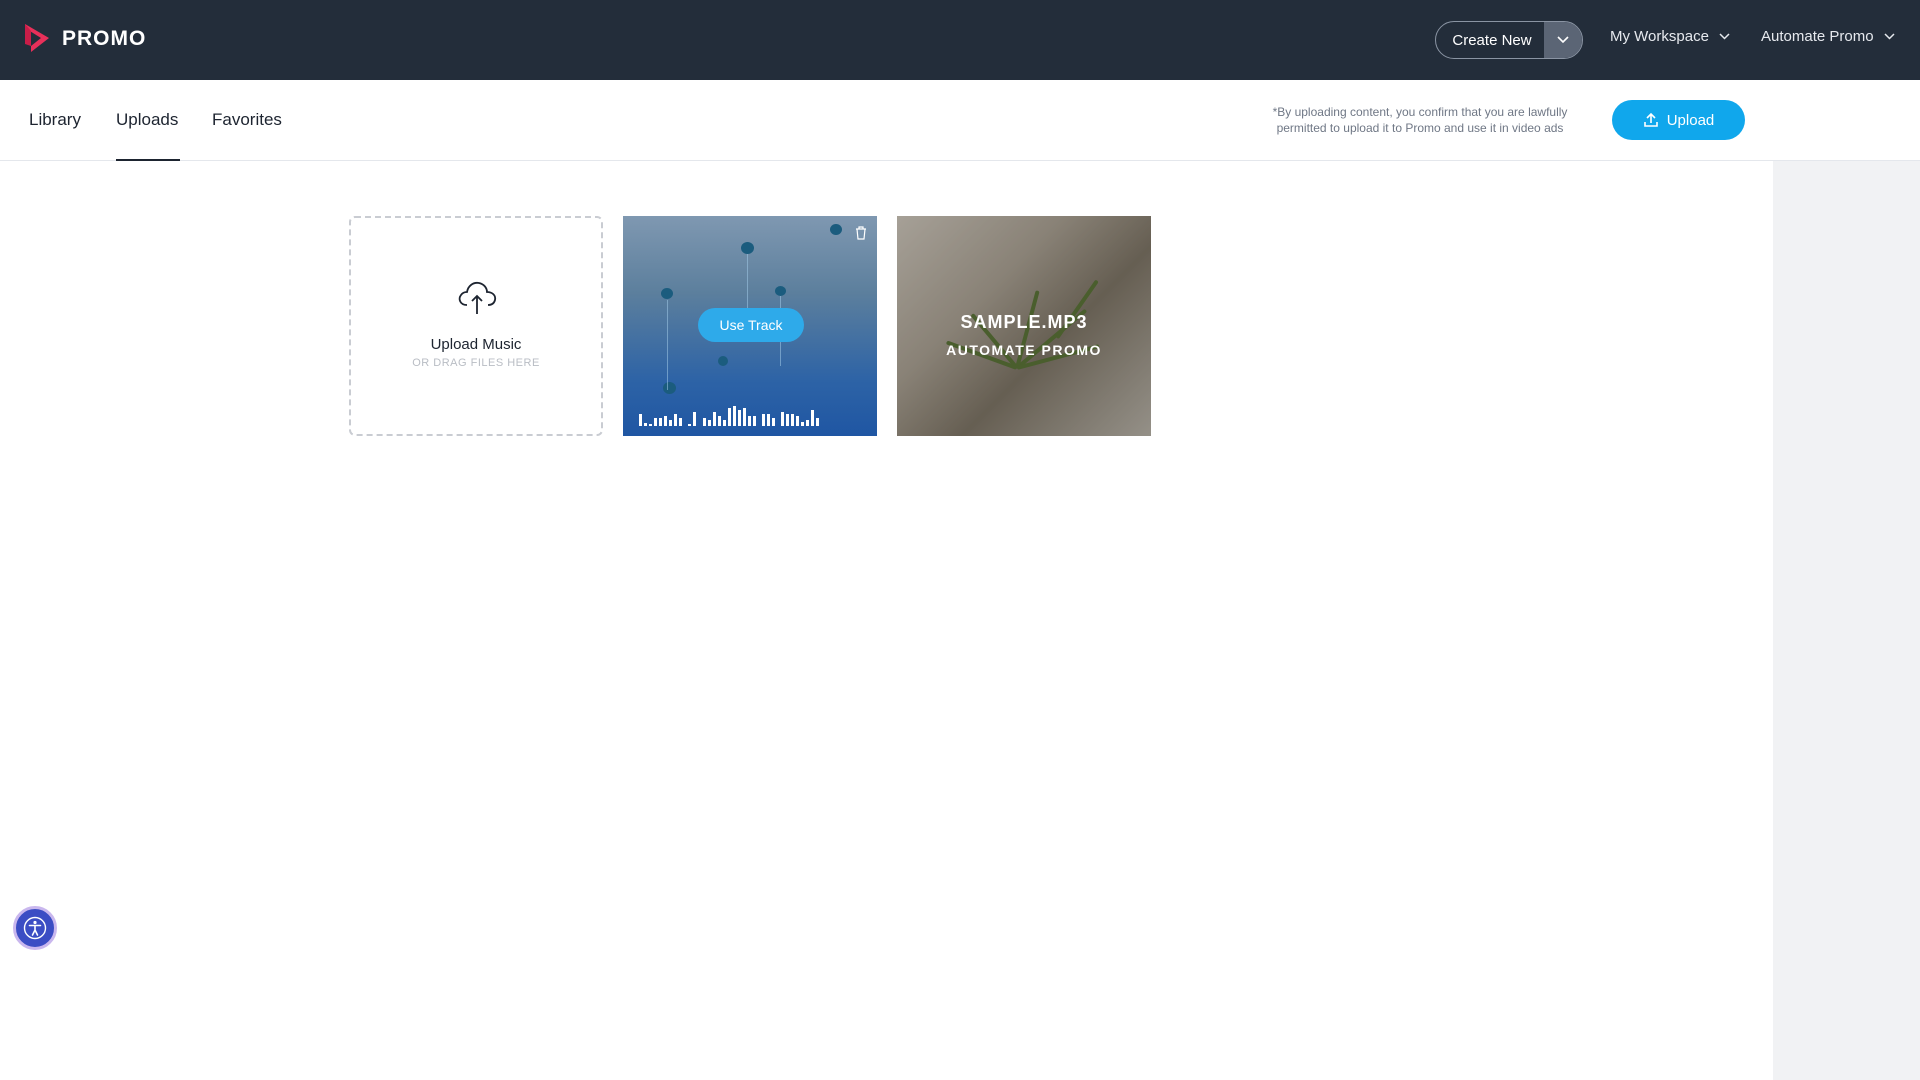 The width and height of the screenshot is (1920, 1080). Describe the element at coordinates (1490, 40) in the screenshot. I see `create-new-label: Create New` at that location.